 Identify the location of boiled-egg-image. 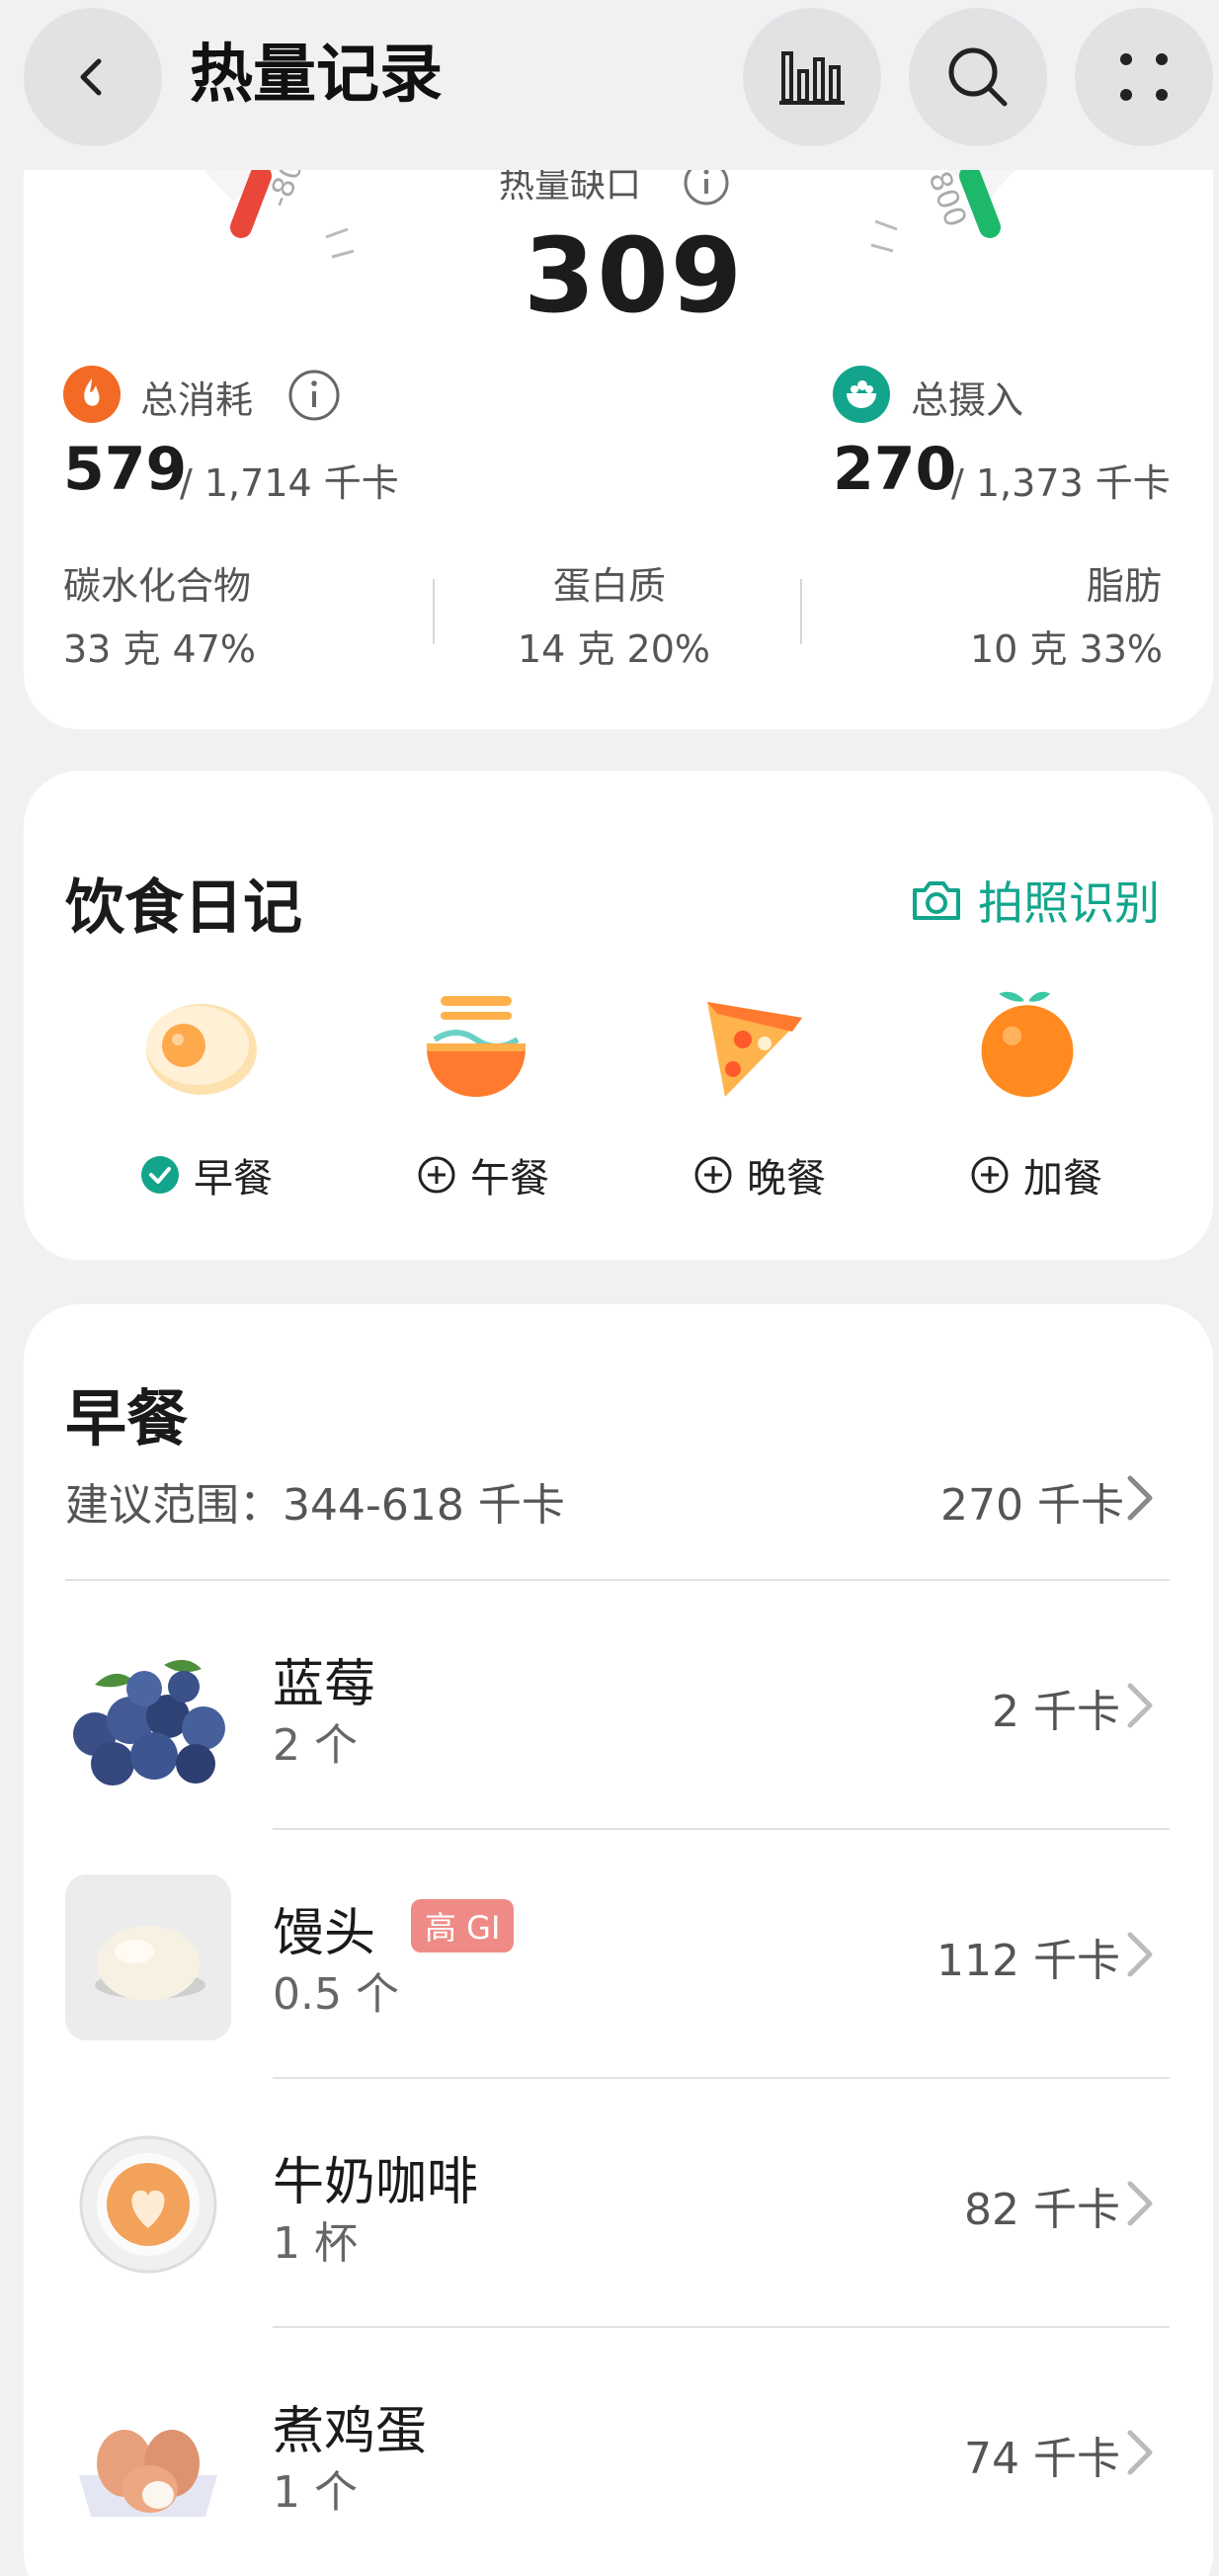
(148, 2455).